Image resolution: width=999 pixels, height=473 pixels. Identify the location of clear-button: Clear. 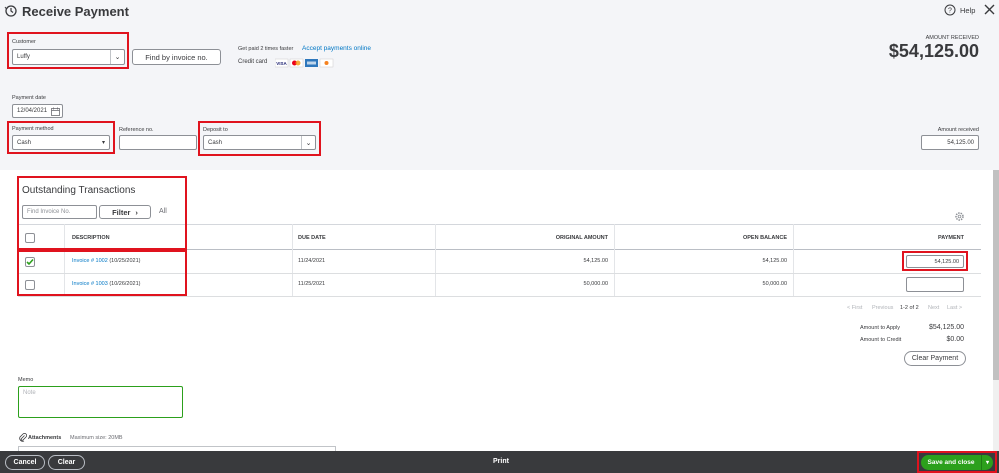
(66, 462).